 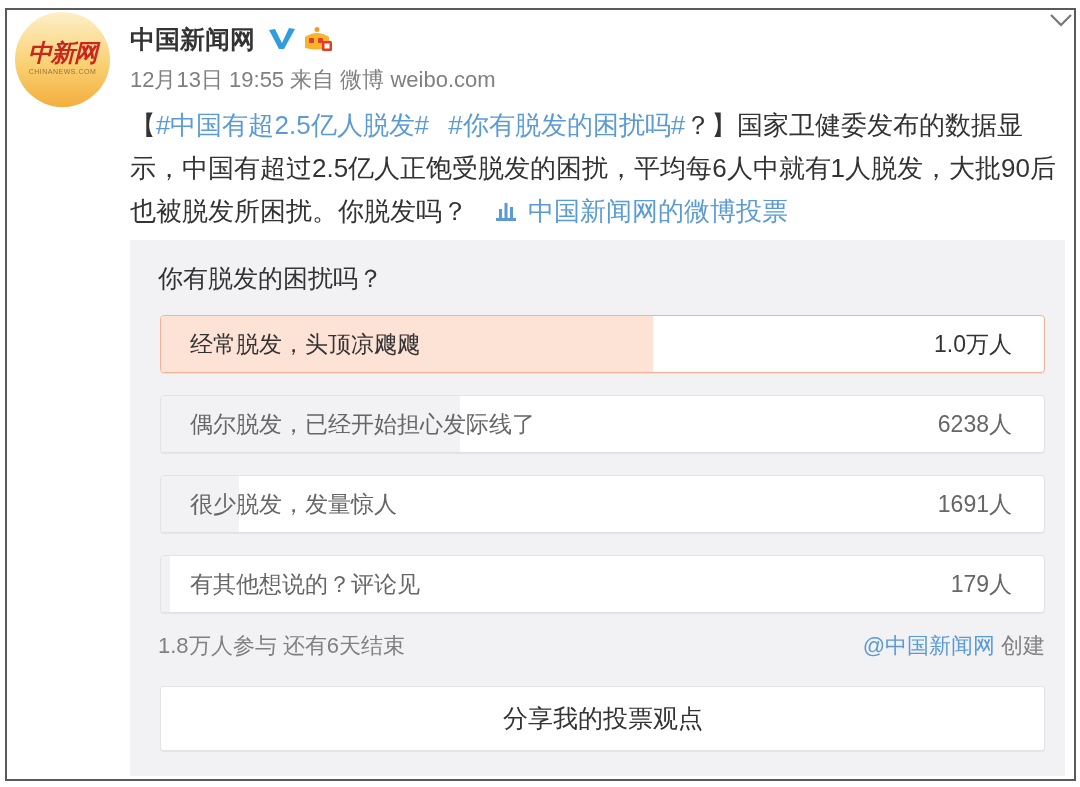 I want to click on author-name: 中国新闻网, so click(x=192, y=39).